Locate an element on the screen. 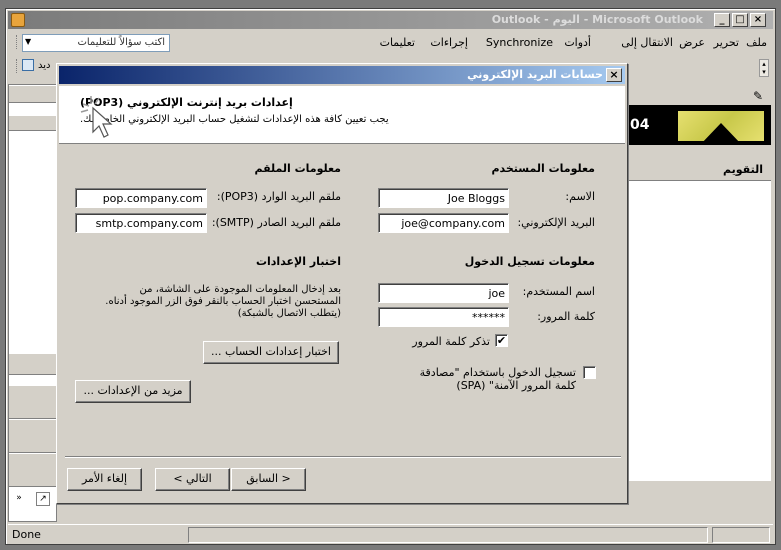 The height and width of the screenshot is (550, 781). password-field: ****** is located at coordinates (443, 317).